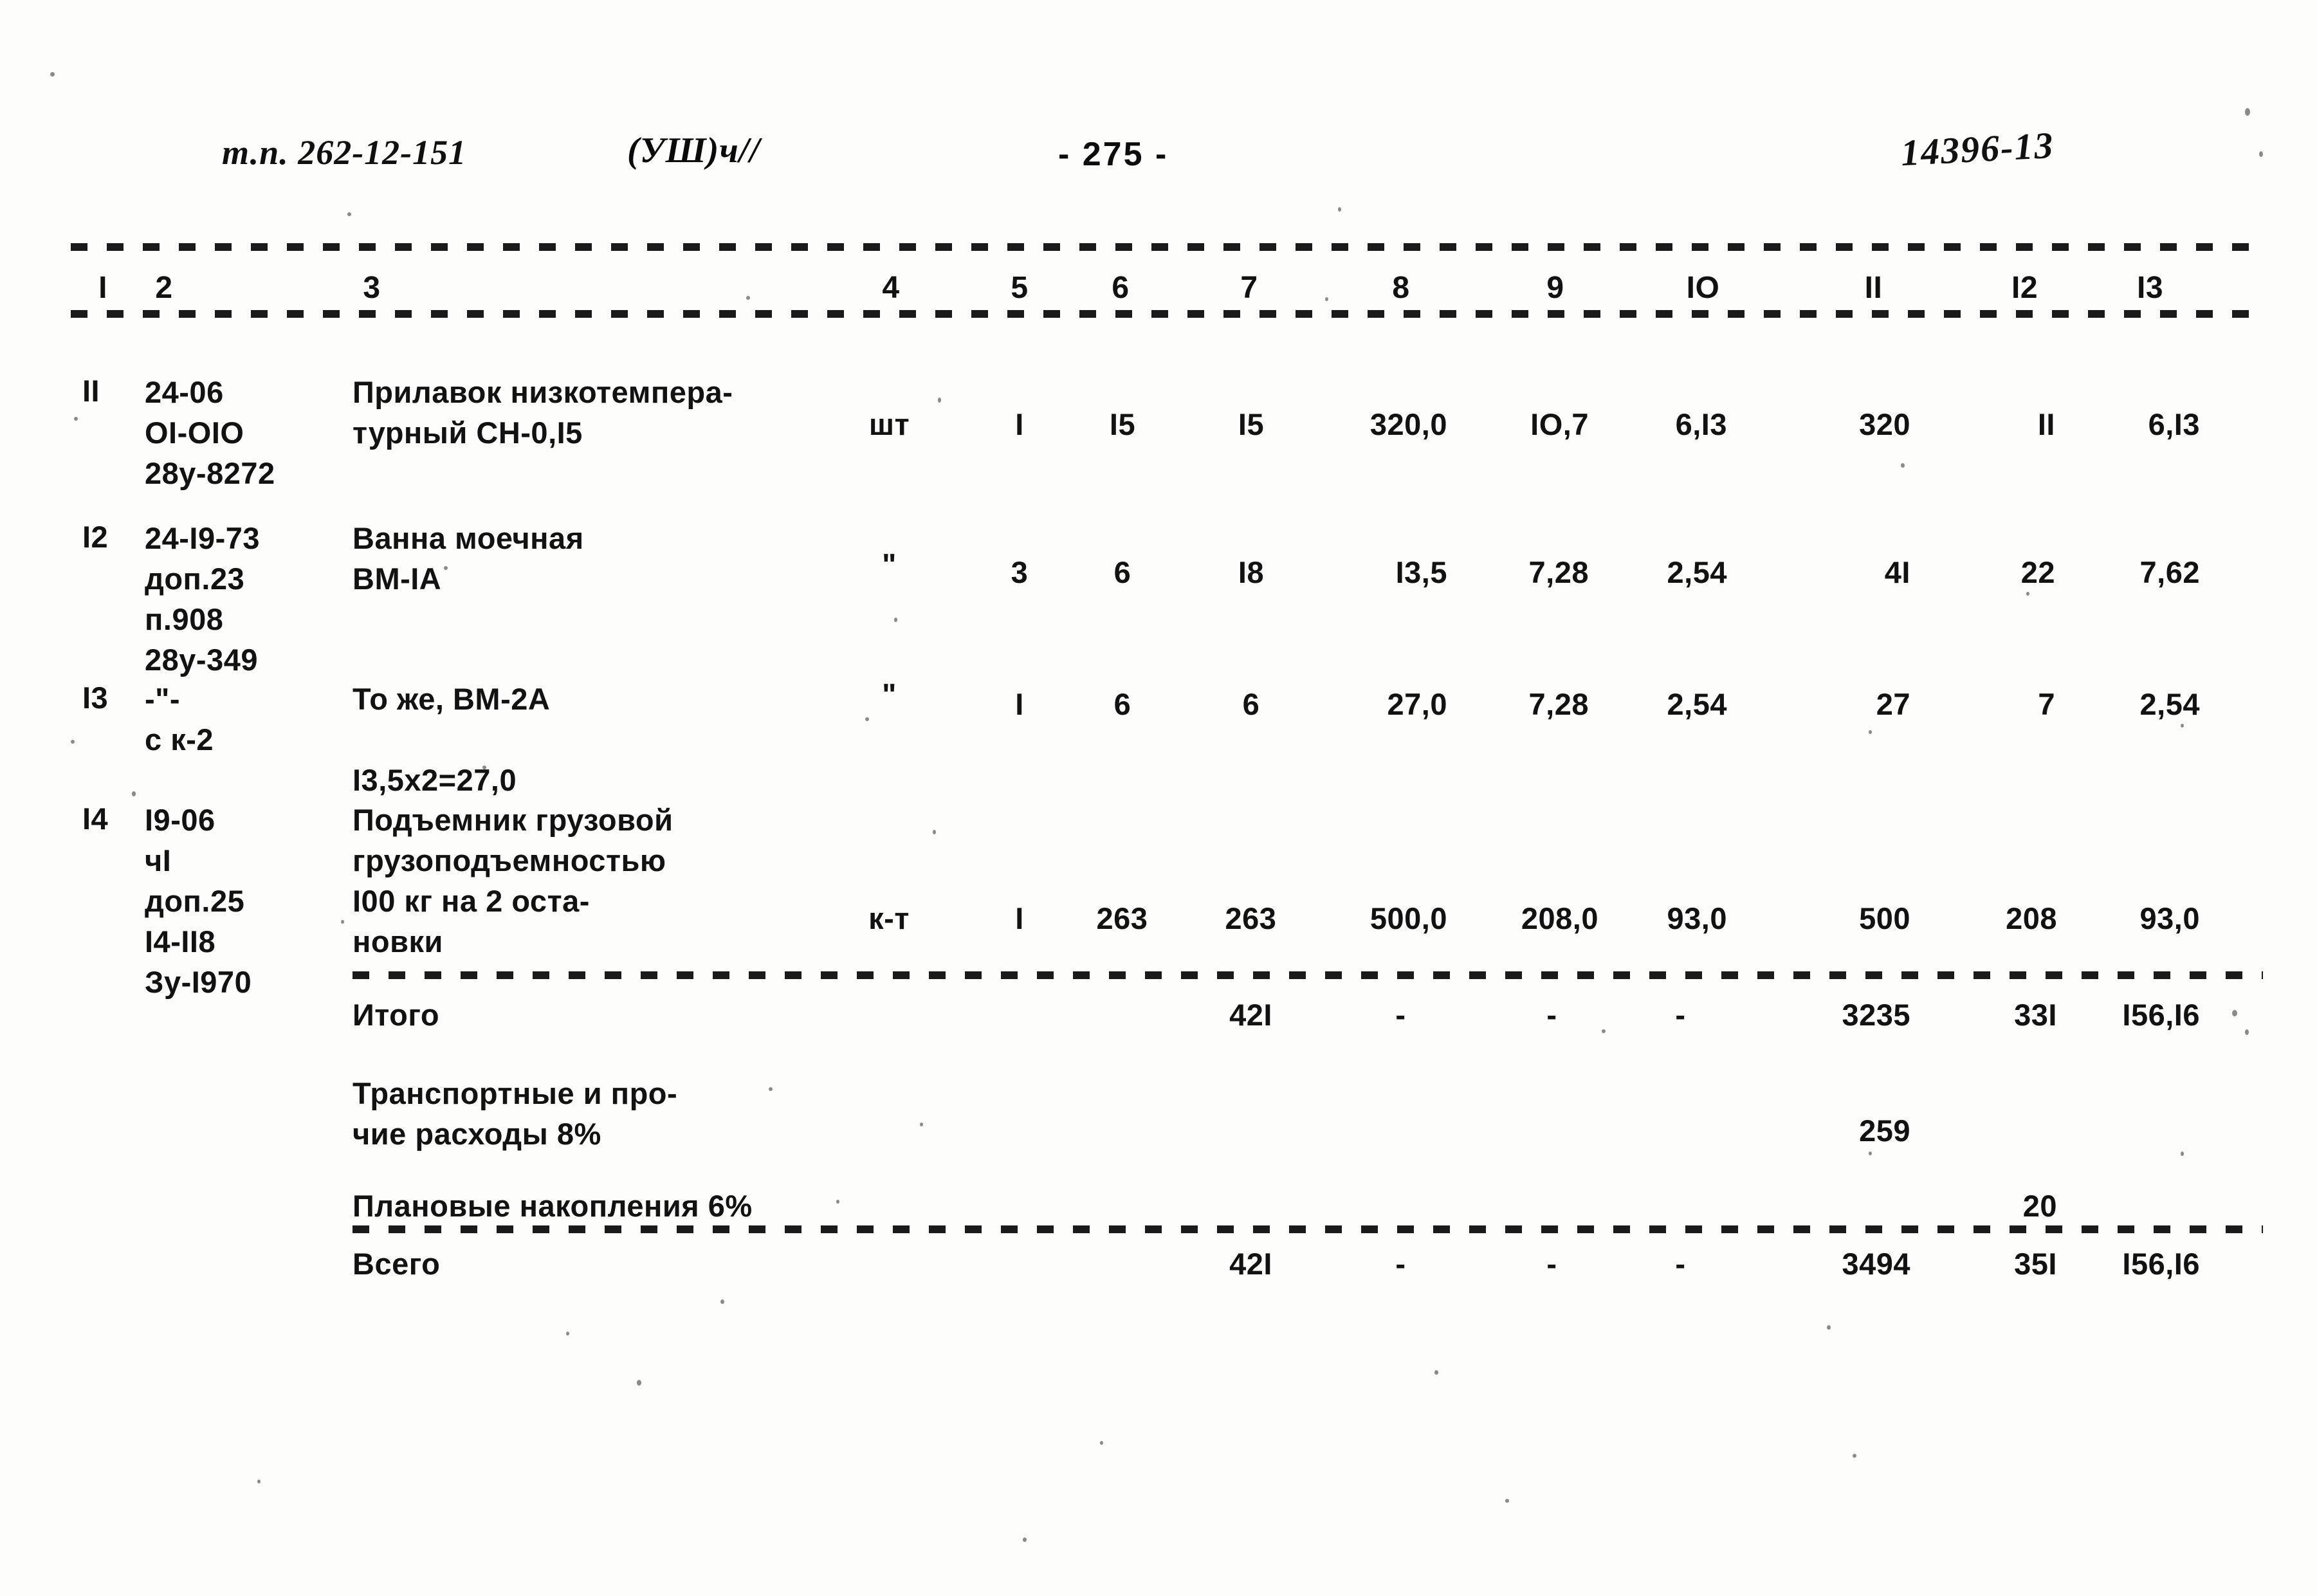 This screenshot has width=2317, height=1596. I want to click on summary-c11: 3235, so click(1876, 1015).